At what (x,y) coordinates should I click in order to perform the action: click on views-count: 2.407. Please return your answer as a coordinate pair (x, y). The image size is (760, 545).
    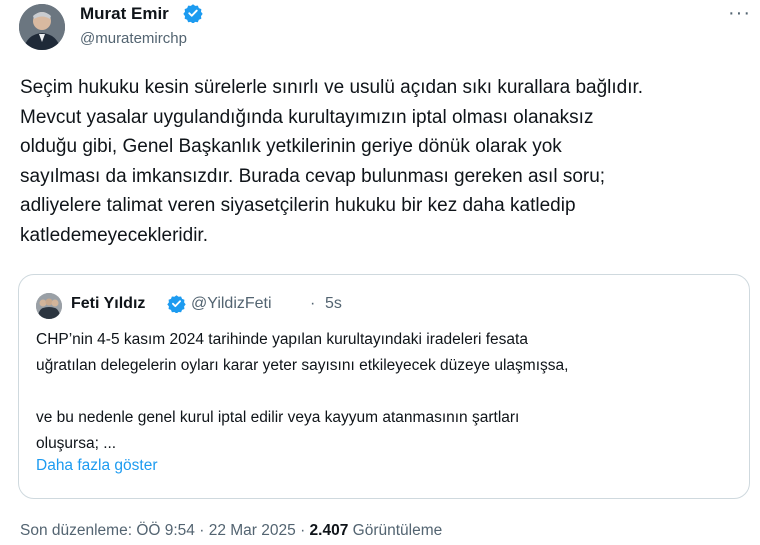
    Looking at the image, I should click on (329, 530).